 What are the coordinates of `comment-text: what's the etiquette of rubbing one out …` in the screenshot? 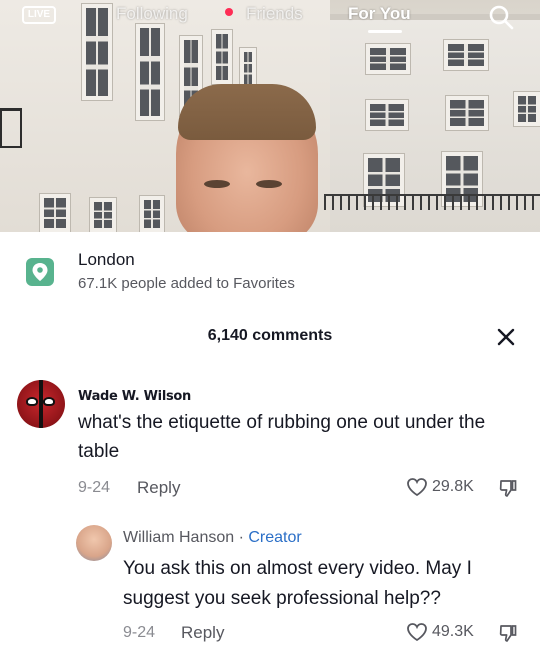 It's located at (282, 437).